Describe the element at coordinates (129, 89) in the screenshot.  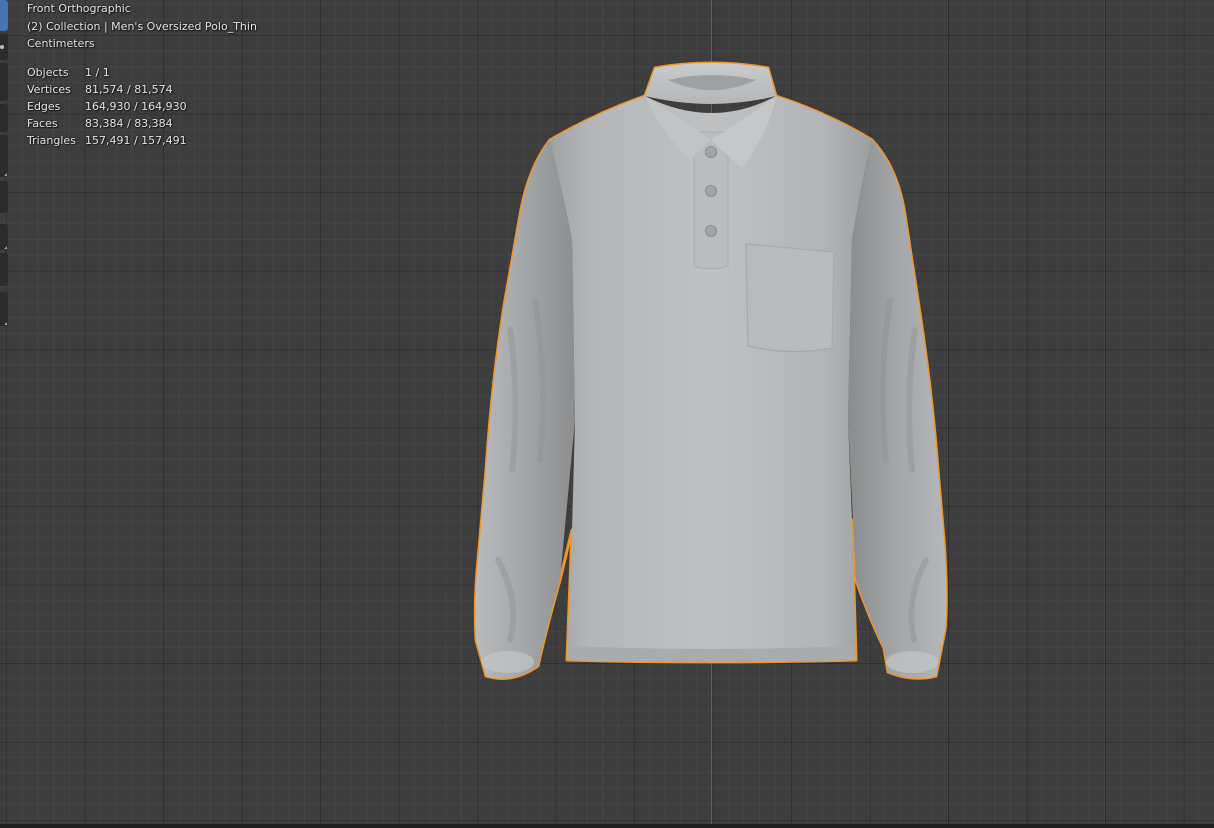
I see `stat-value: 81,574 / 81,574` at that location.